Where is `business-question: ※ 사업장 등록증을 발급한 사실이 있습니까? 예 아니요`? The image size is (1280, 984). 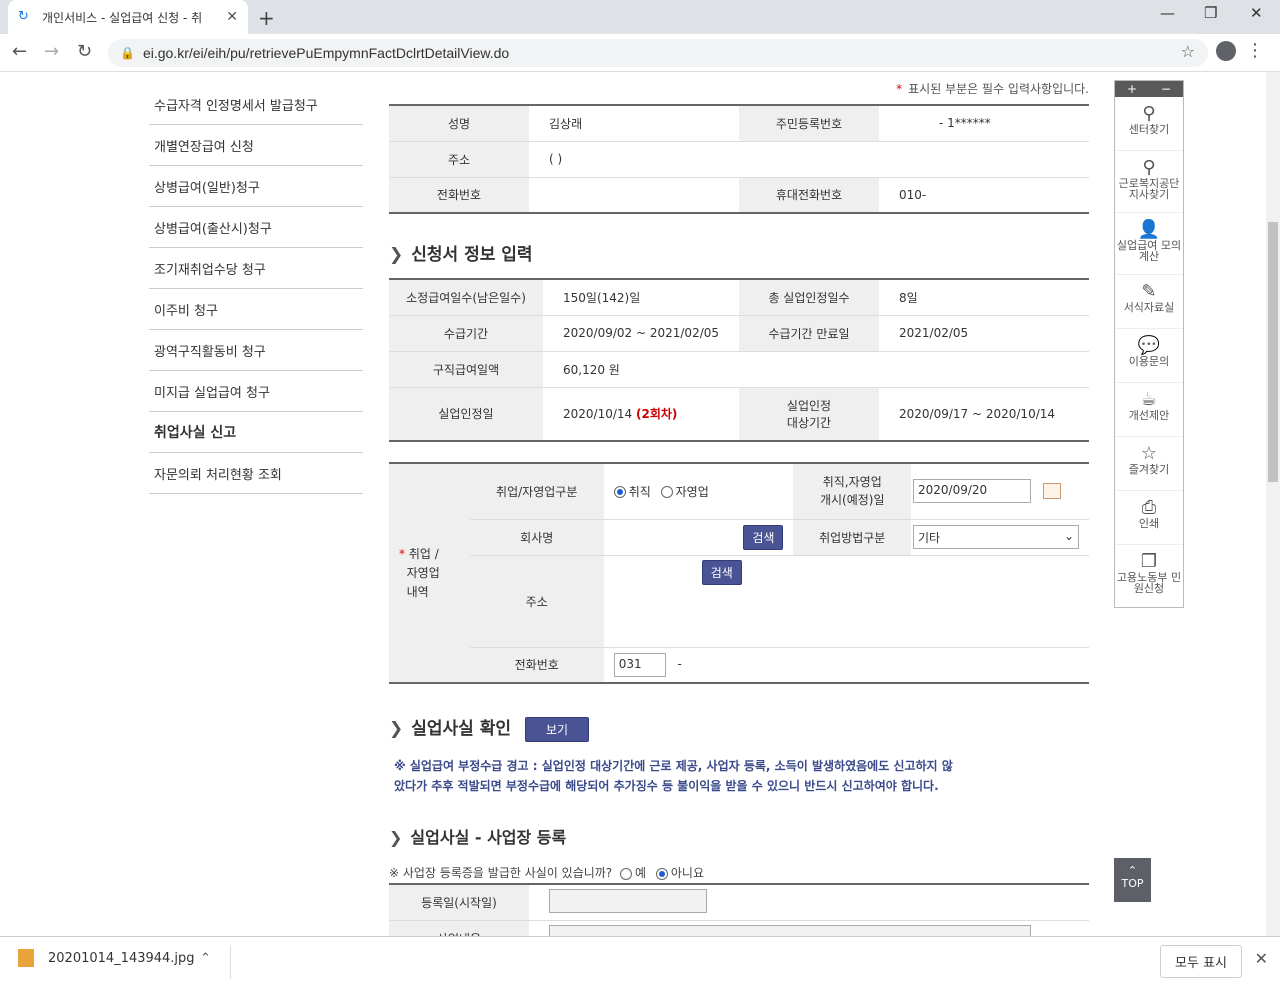
business-question: ※ 사업장 등록증을 발급한 사실이 있습니까? 예 아니요 is located at coordinates (547, 873).